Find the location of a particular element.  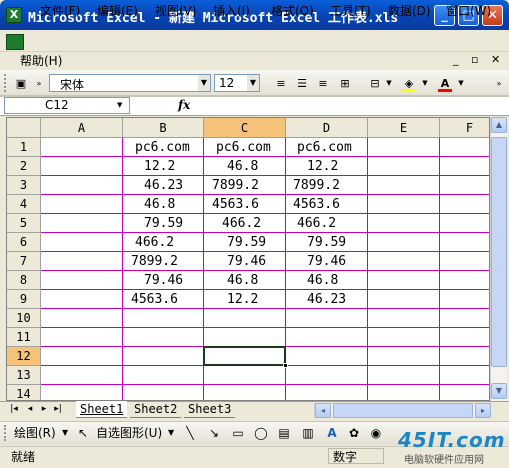

text-frame-icon: ▥ is located at coordinates (308, 433).